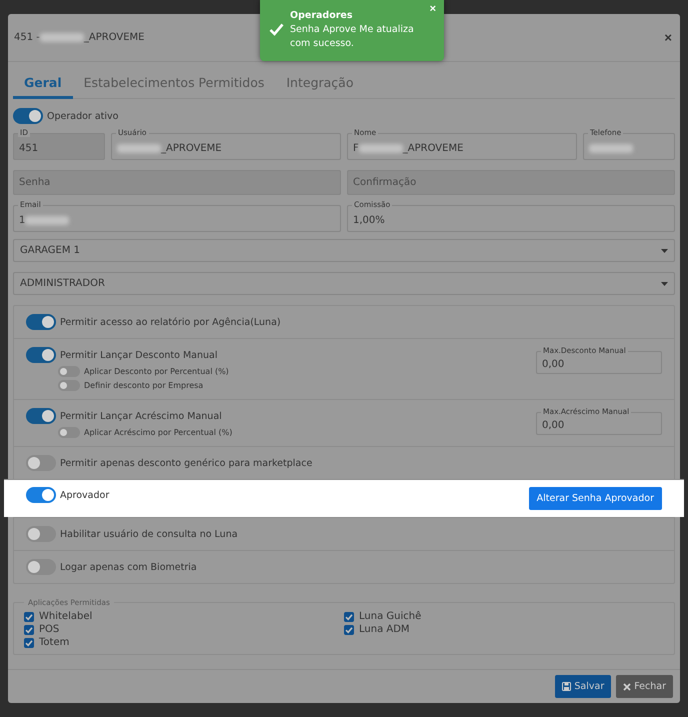 The width and height of the screenshot is (688, 717). What do you see at coordinates (322, 16) in the screenshot?
I see `toast-title: Operadores` at bounding box center [322, 16].